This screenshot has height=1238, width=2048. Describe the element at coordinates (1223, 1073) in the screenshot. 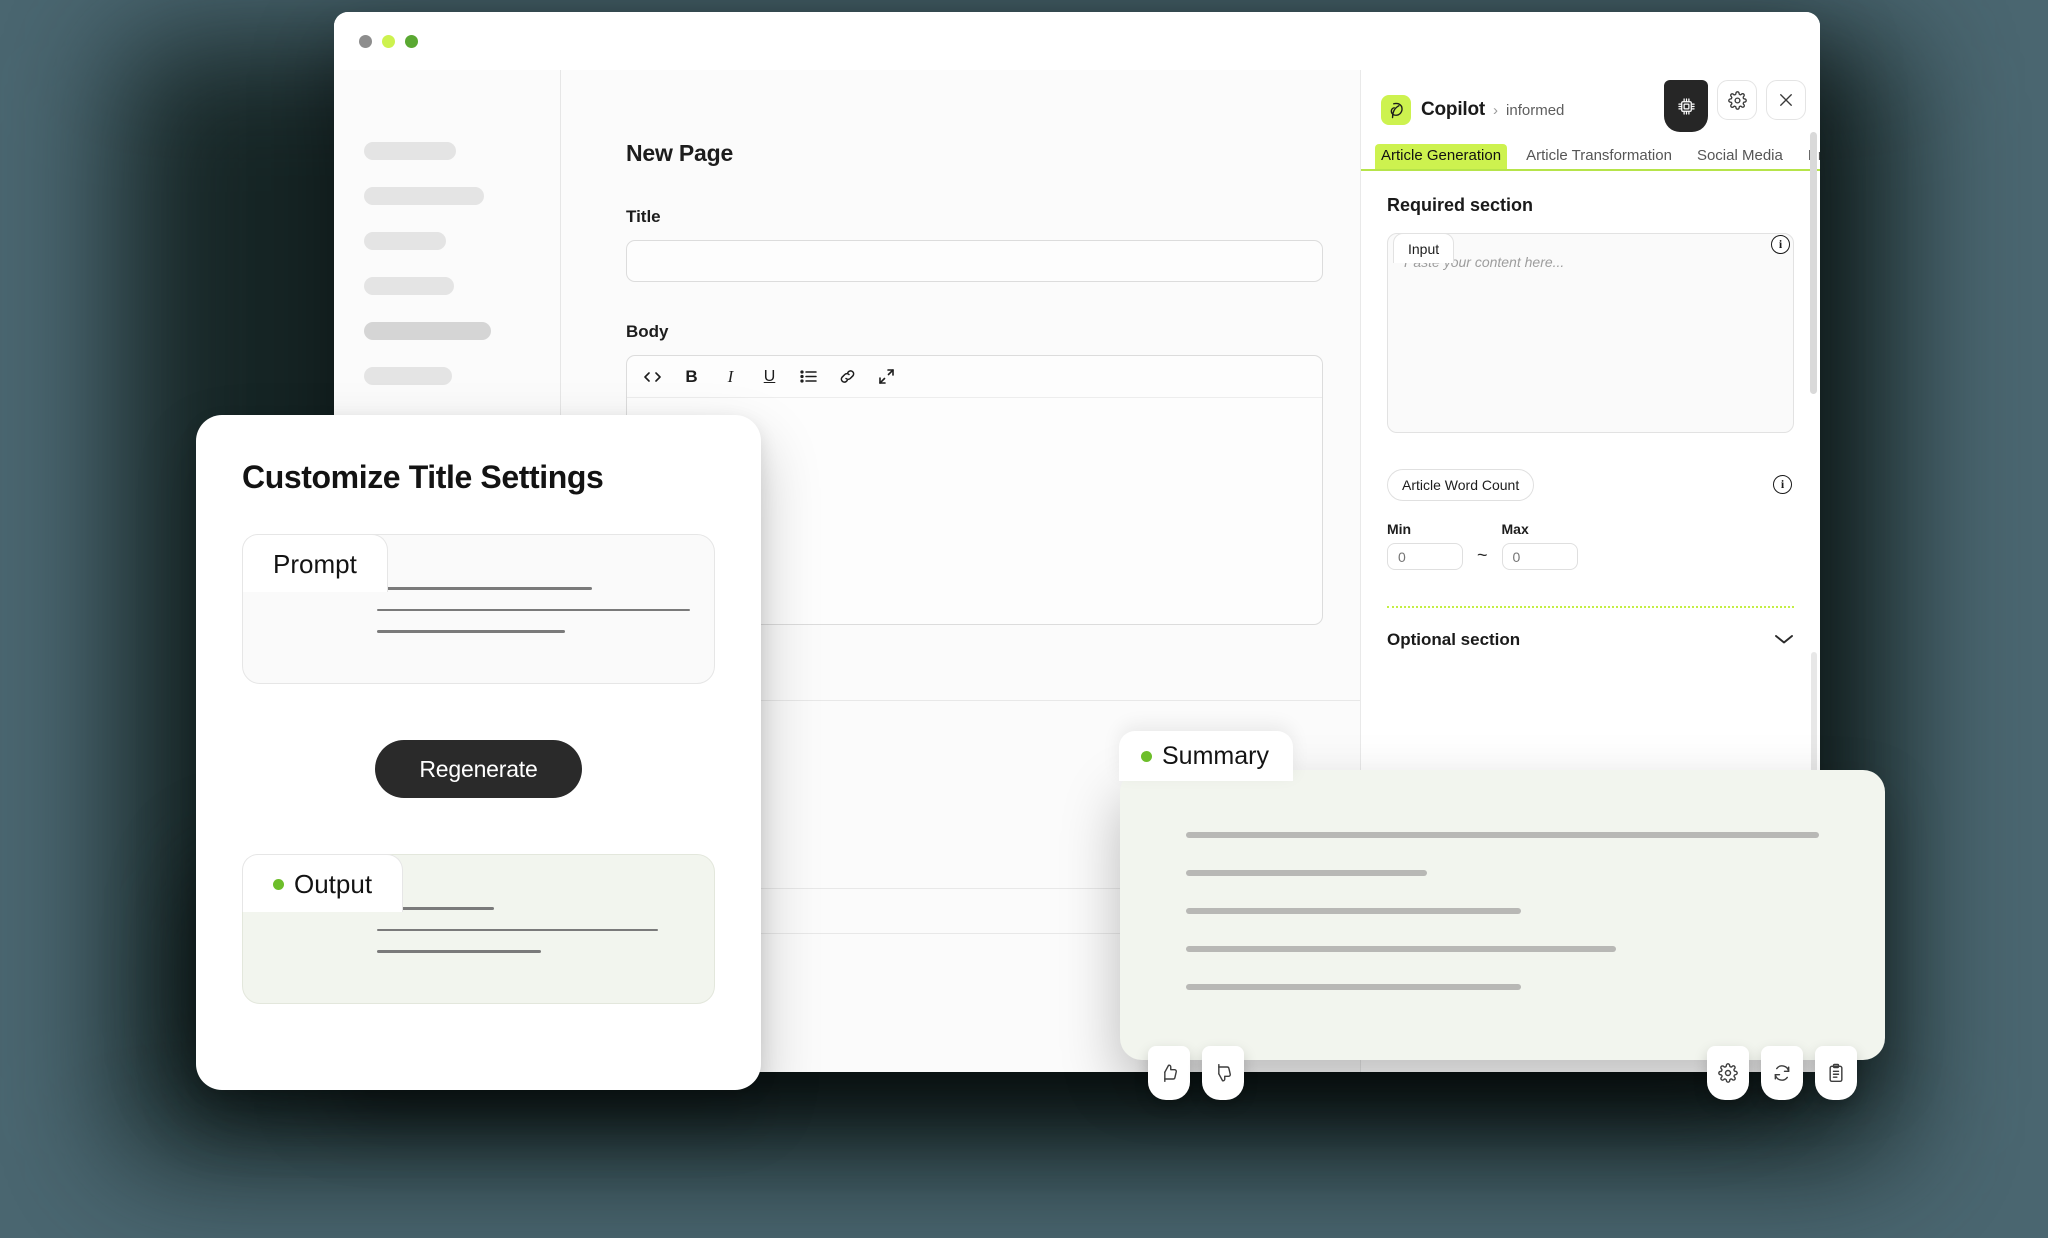

I see `thumbs-down-icon` at that location.